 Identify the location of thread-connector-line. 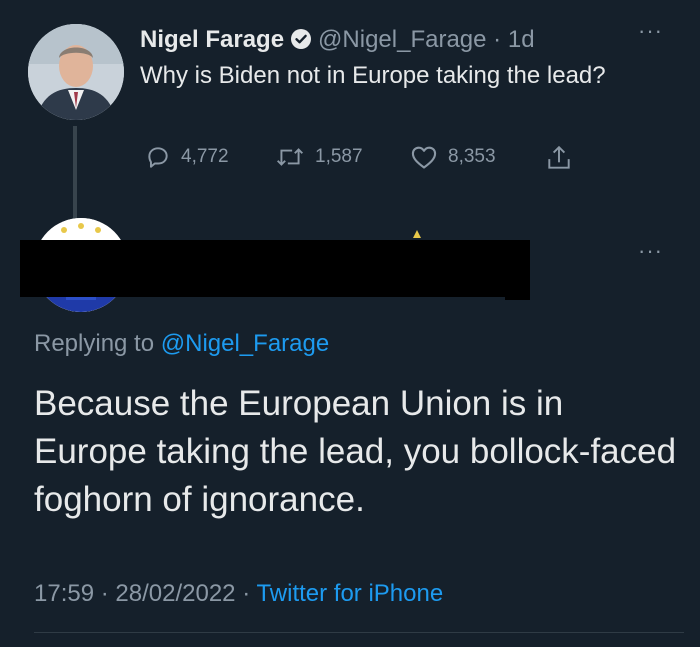
(75, 175).